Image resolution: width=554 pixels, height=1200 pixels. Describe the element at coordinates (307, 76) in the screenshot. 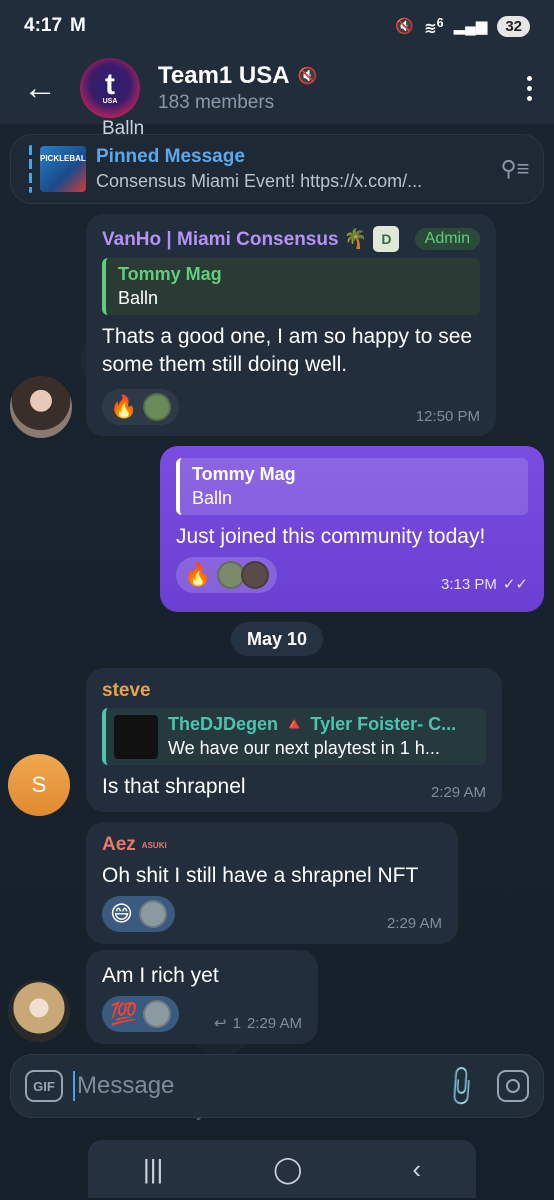

I see `muted-icon: 🔇` at that location.